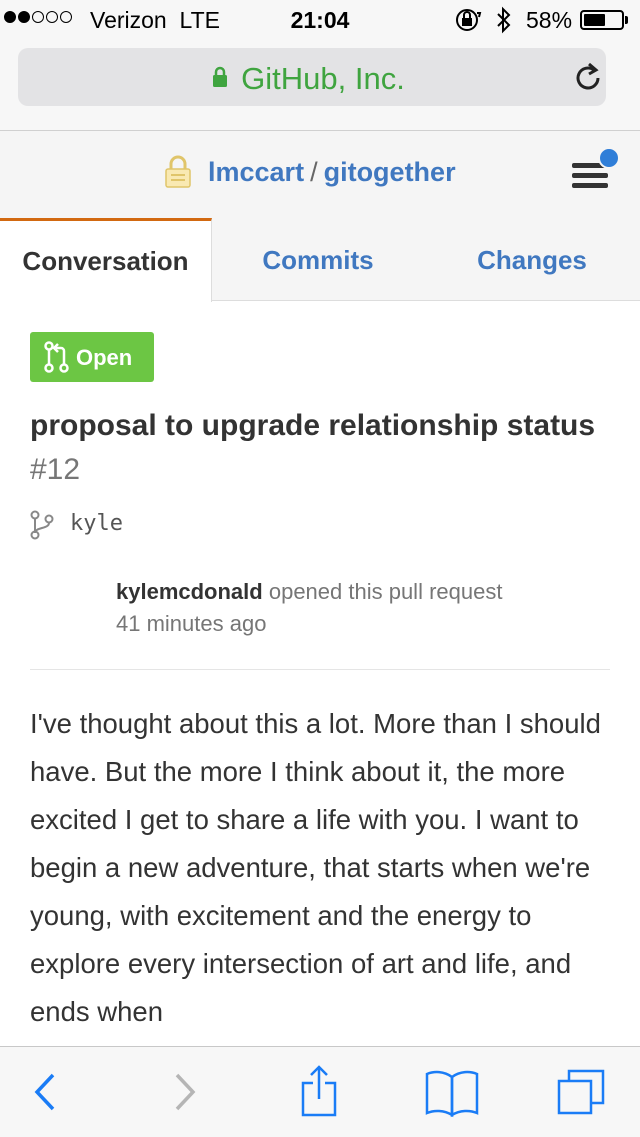 The image size is (640, 1137). I want to click on bookmarks-button, so click(452, 1092).